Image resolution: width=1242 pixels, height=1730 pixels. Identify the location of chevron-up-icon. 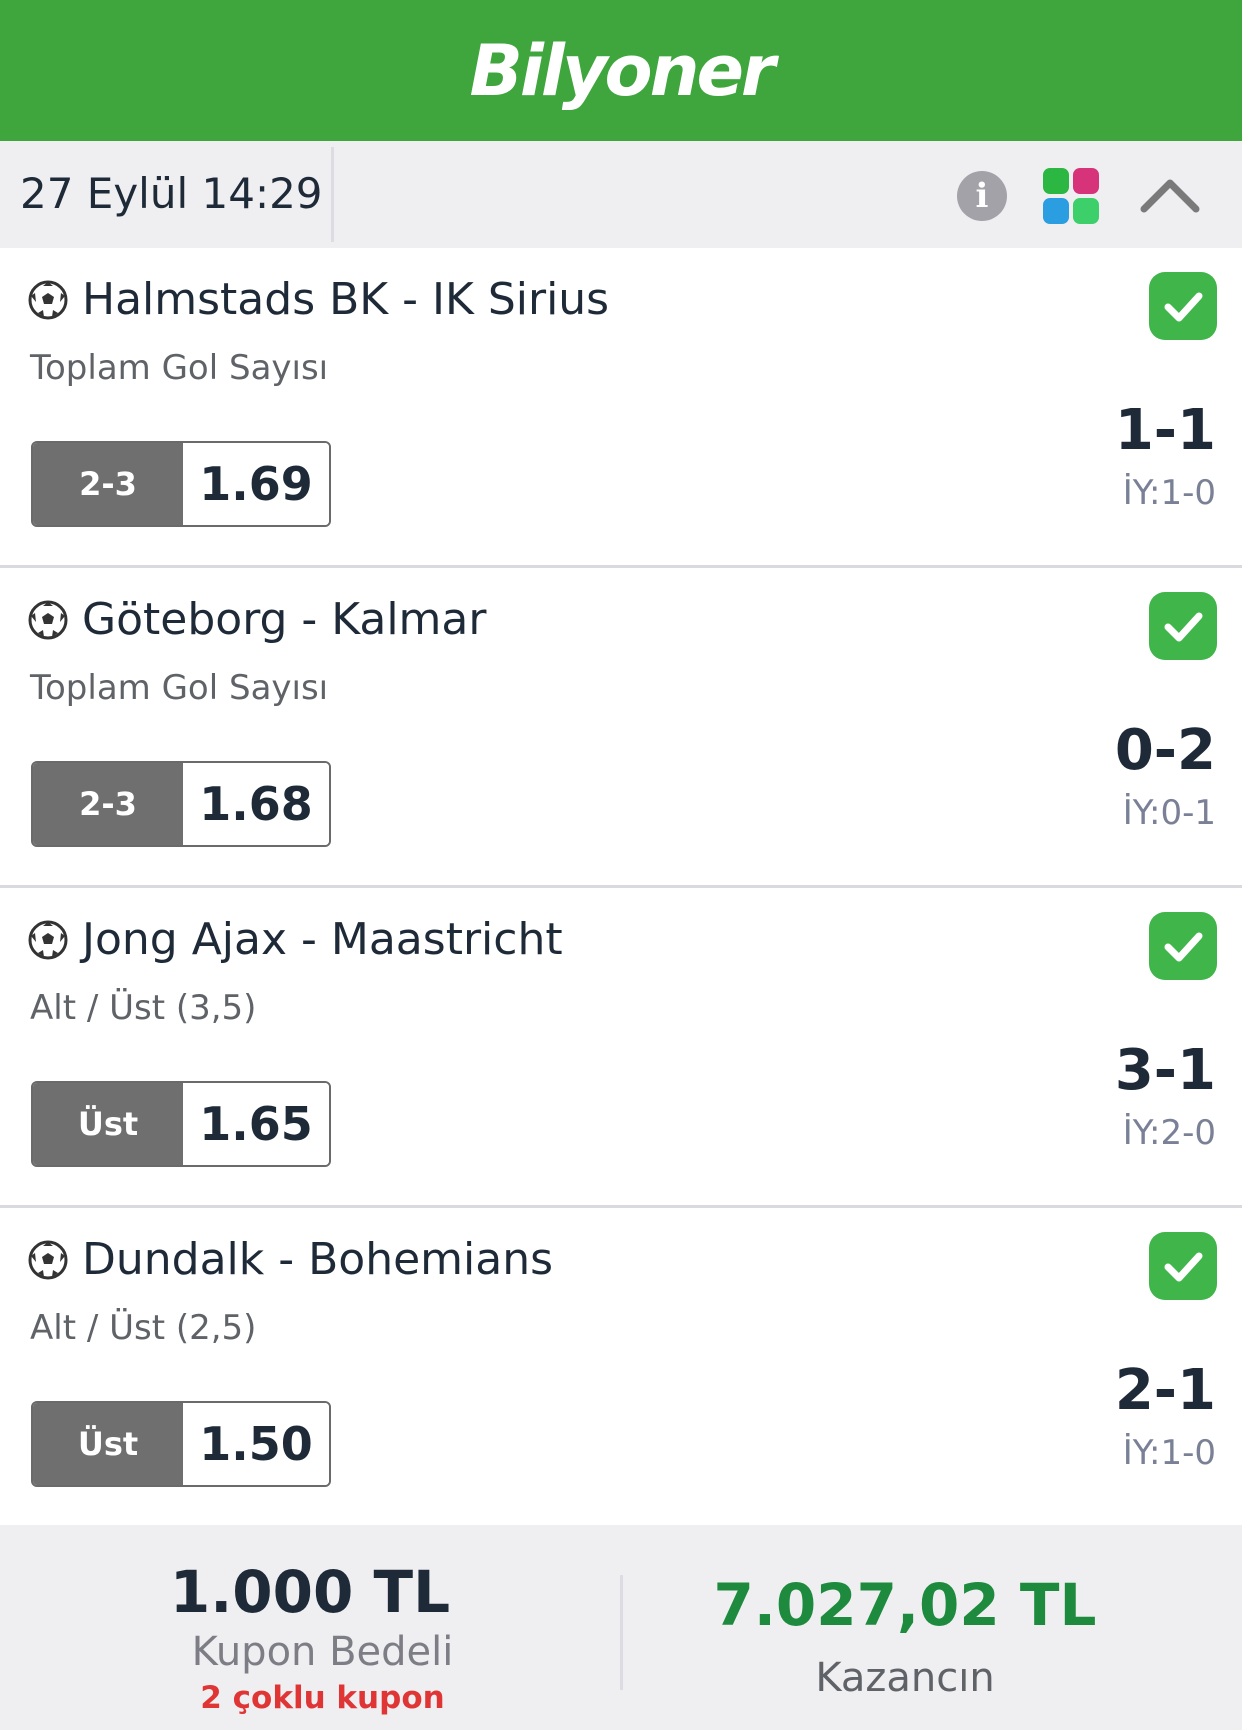
(1170, 195).